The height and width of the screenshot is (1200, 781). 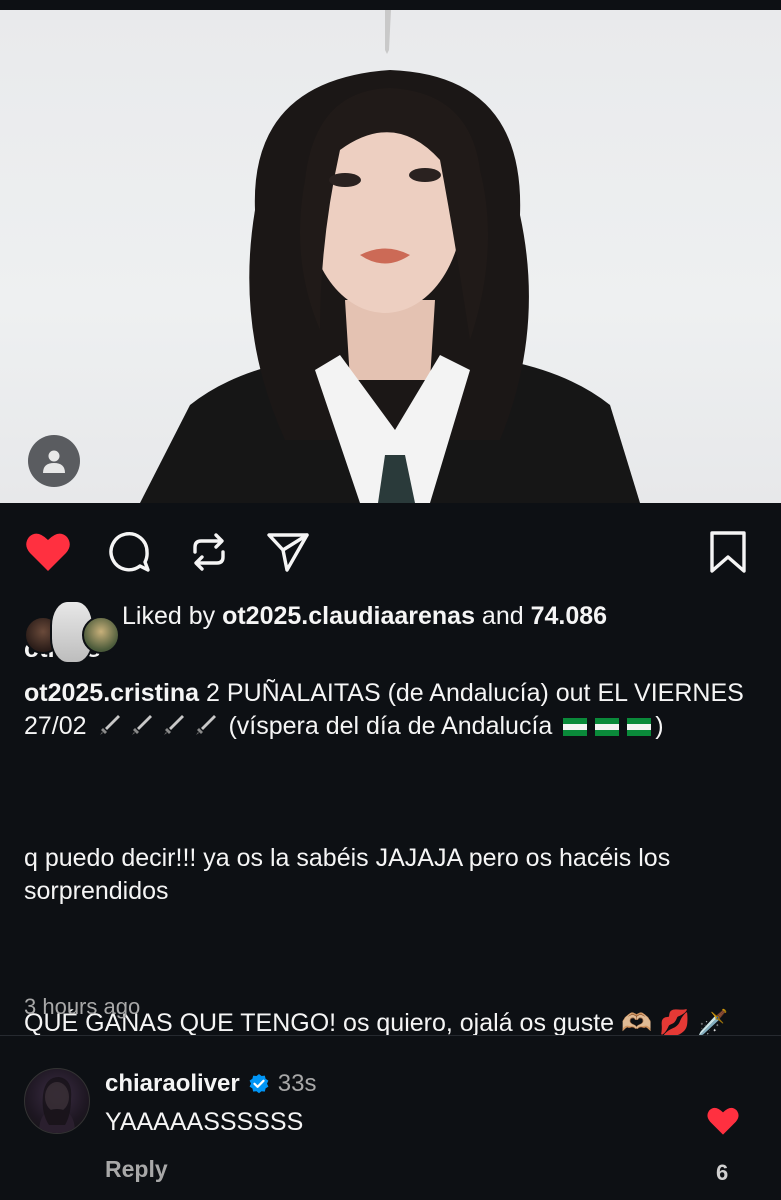 I want to click on bookmark-icon, so click(x=728, y=552).